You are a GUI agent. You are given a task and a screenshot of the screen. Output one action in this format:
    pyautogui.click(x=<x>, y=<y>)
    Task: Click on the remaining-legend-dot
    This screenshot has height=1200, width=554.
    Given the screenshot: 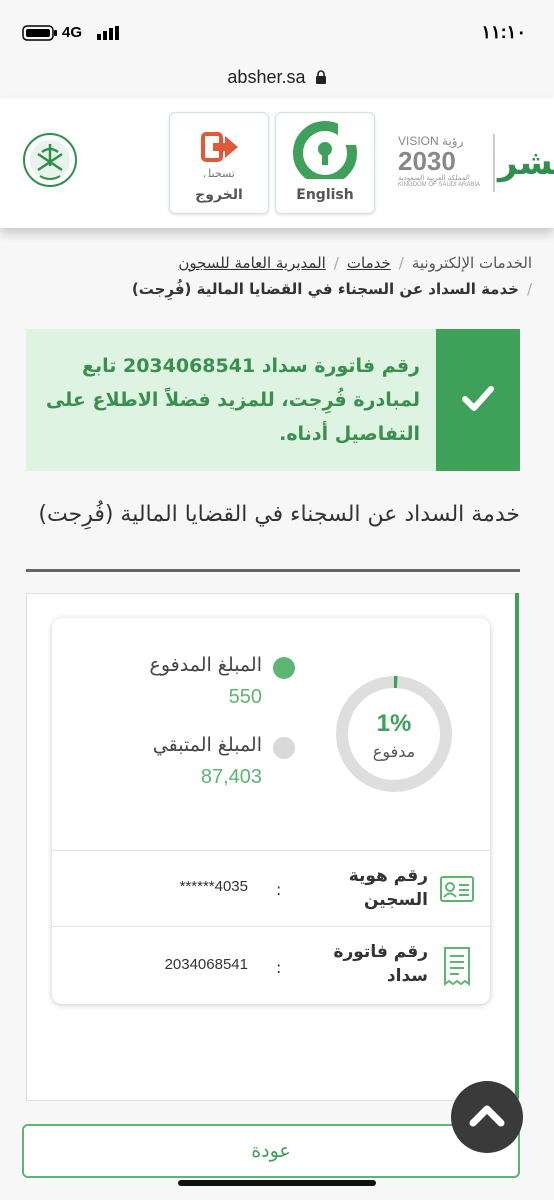 What is the action you would take?
    pyautogui.click(x=284, y=748)
    